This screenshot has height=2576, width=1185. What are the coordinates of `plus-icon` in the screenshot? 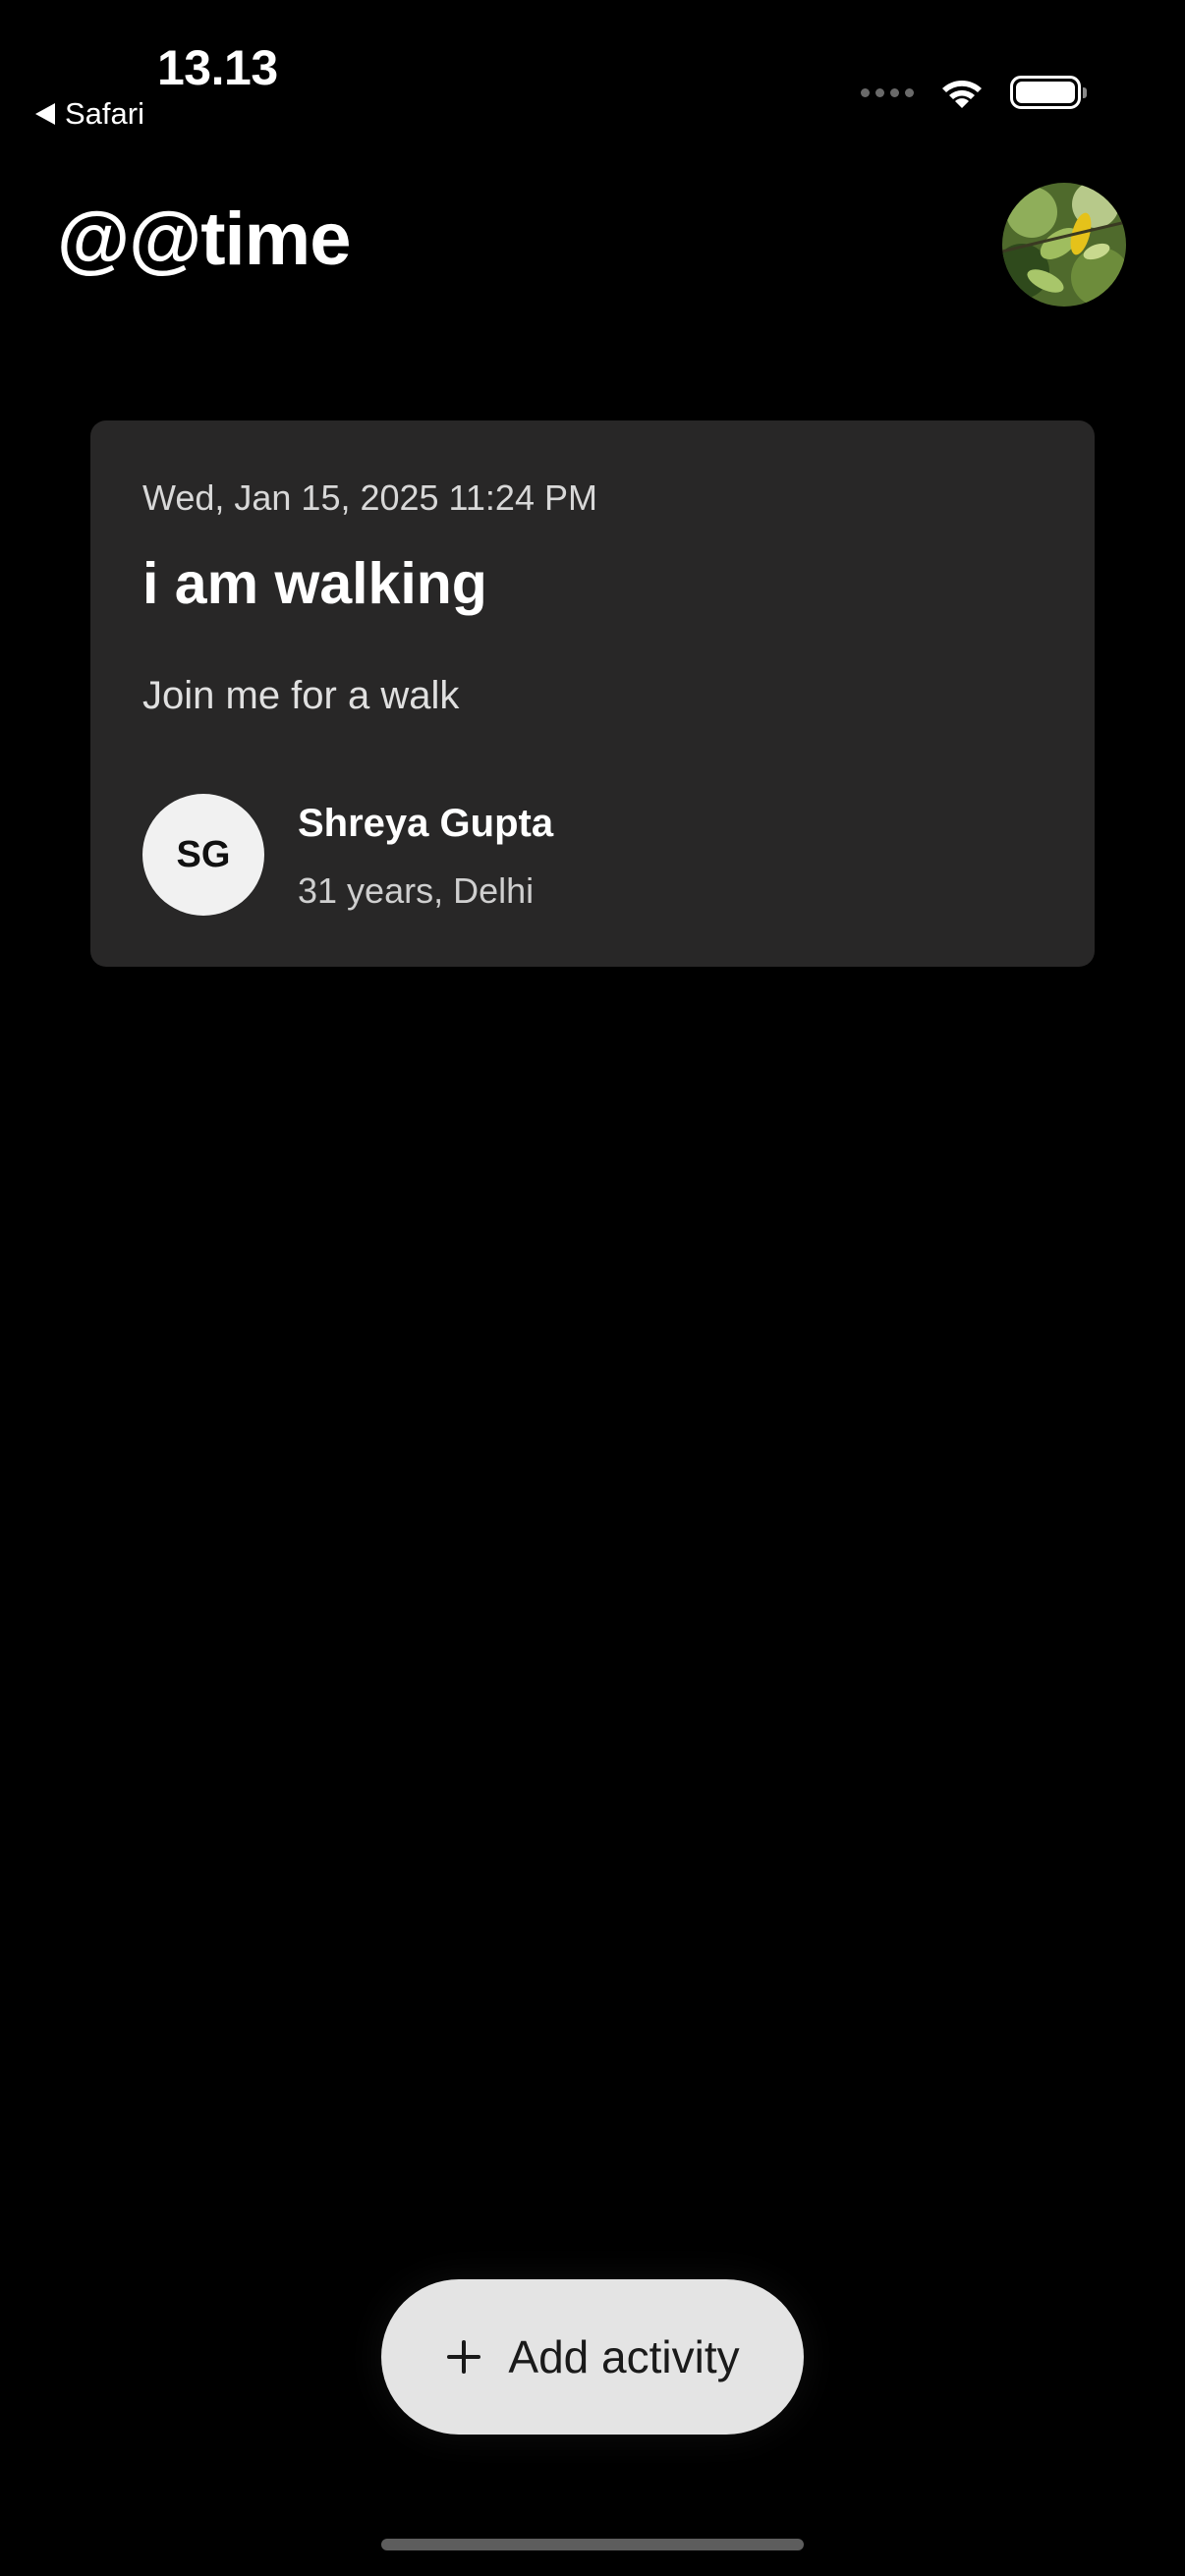 It's located at (464, 2357).